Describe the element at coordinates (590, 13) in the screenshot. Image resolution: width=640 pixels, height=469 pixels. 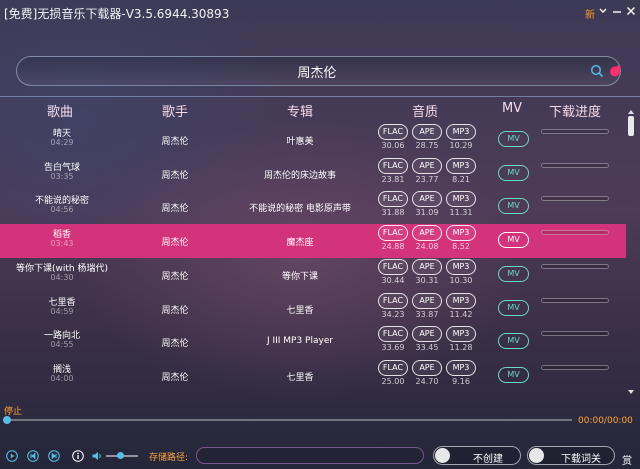
I see `new-badge: 新` at that location.